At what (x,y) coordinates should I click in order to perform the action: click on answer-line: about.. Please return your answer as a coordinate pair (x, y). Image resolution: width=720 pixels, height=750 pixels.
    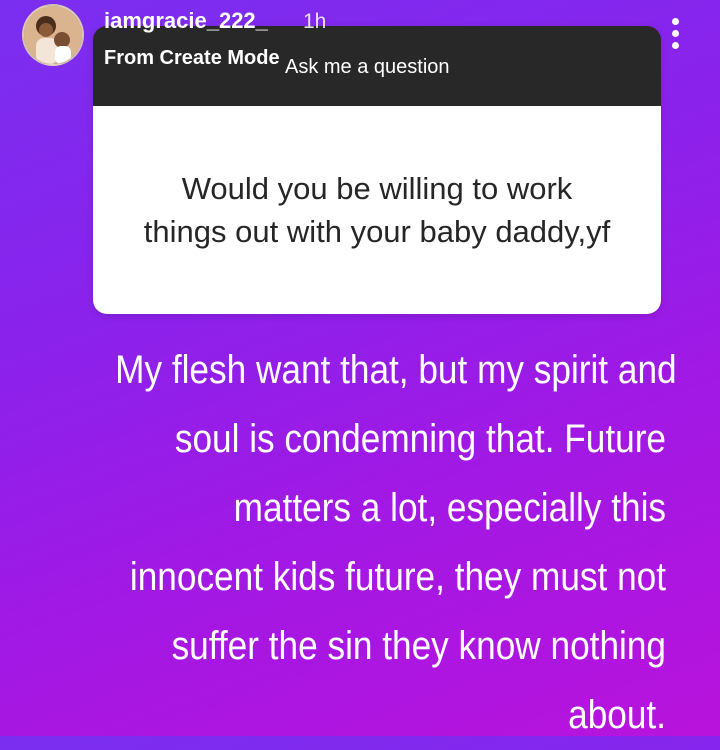
    Looking at the image, I should click on (617, 715).